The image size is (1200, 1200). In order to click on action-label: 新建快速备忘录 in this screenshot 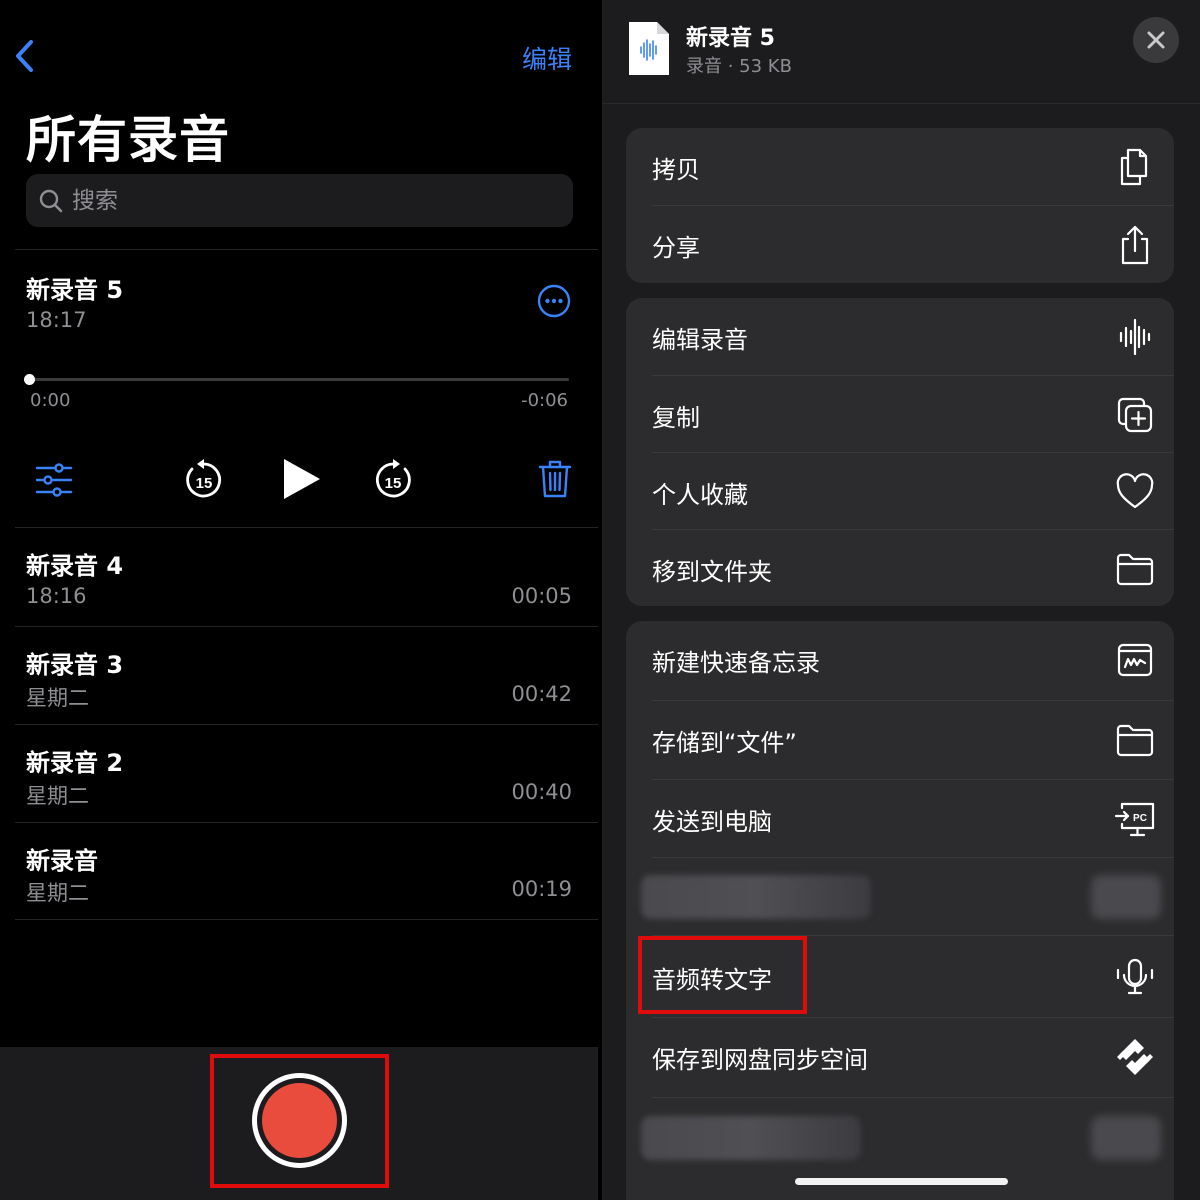, I will do `click(736, 663)`.